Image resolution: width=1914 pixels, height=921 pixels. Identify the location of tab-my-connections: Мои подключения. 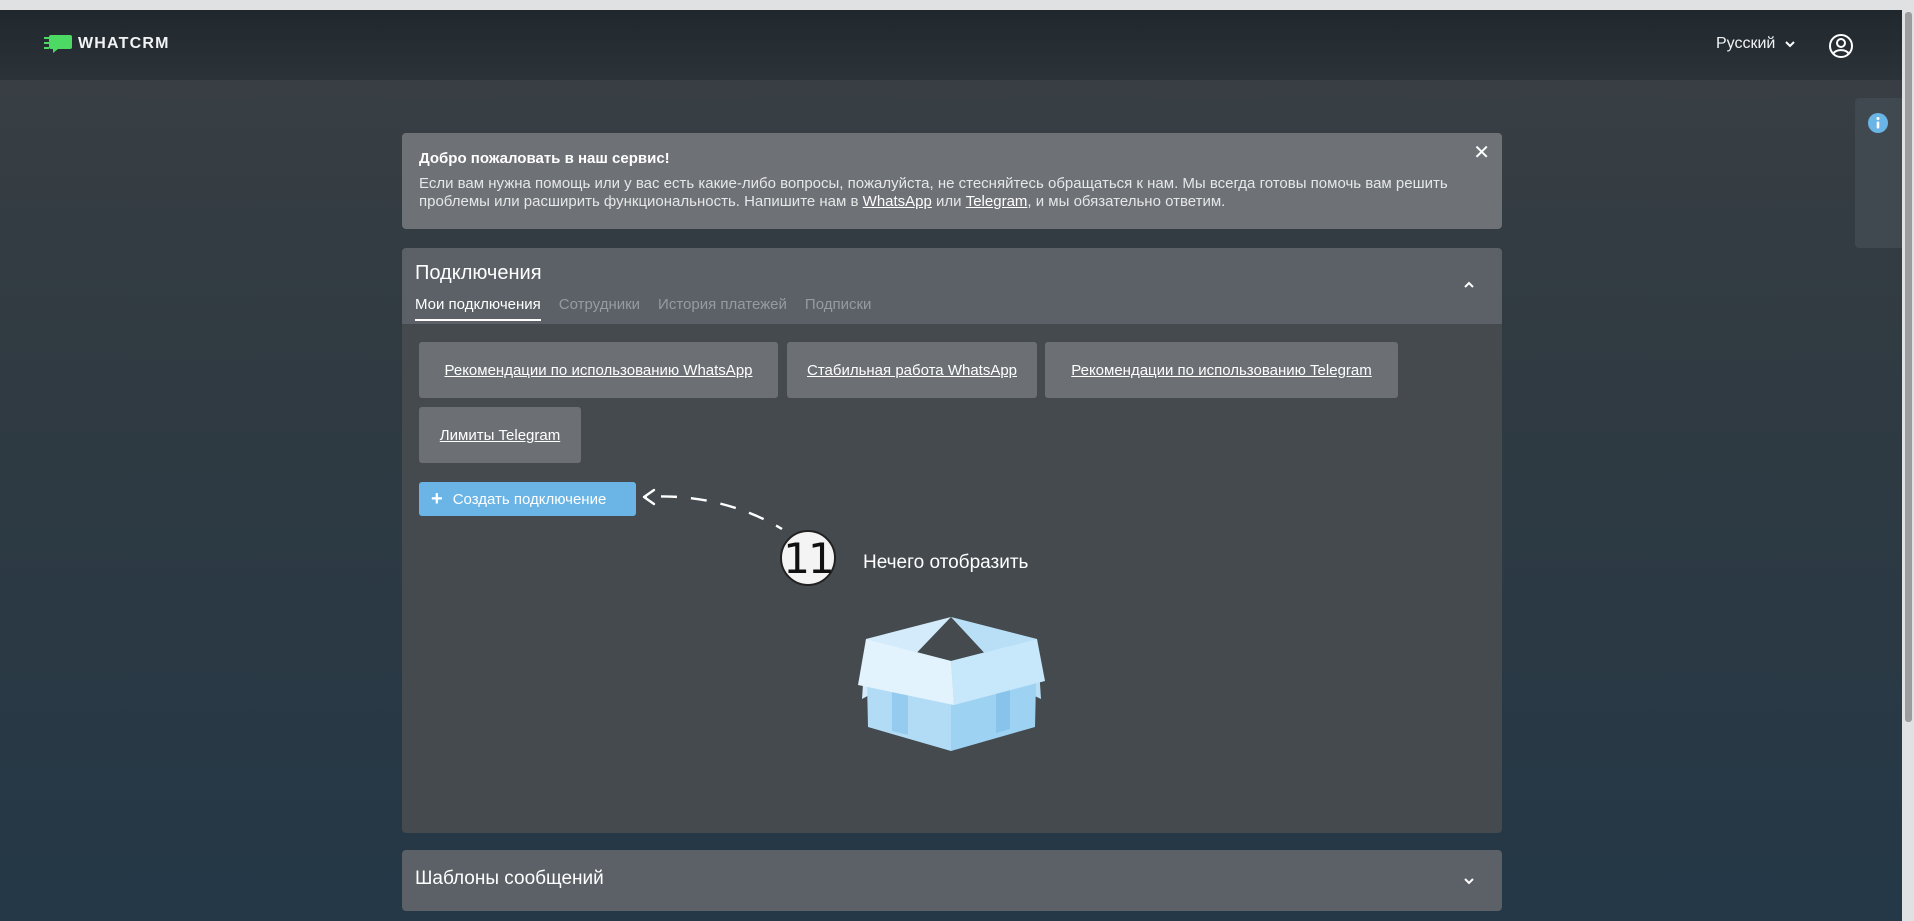
(478, 308).